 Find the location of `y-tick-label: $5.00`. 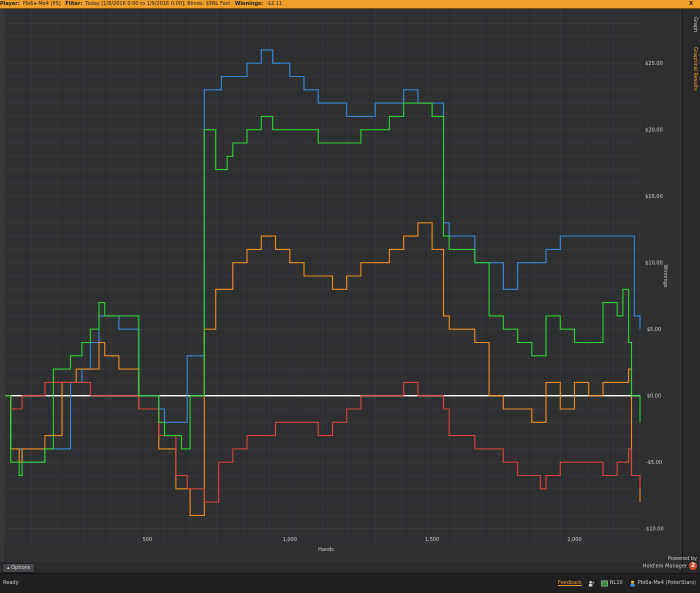

y-tick-label: $5.00 is located at coordinates (654, 330).